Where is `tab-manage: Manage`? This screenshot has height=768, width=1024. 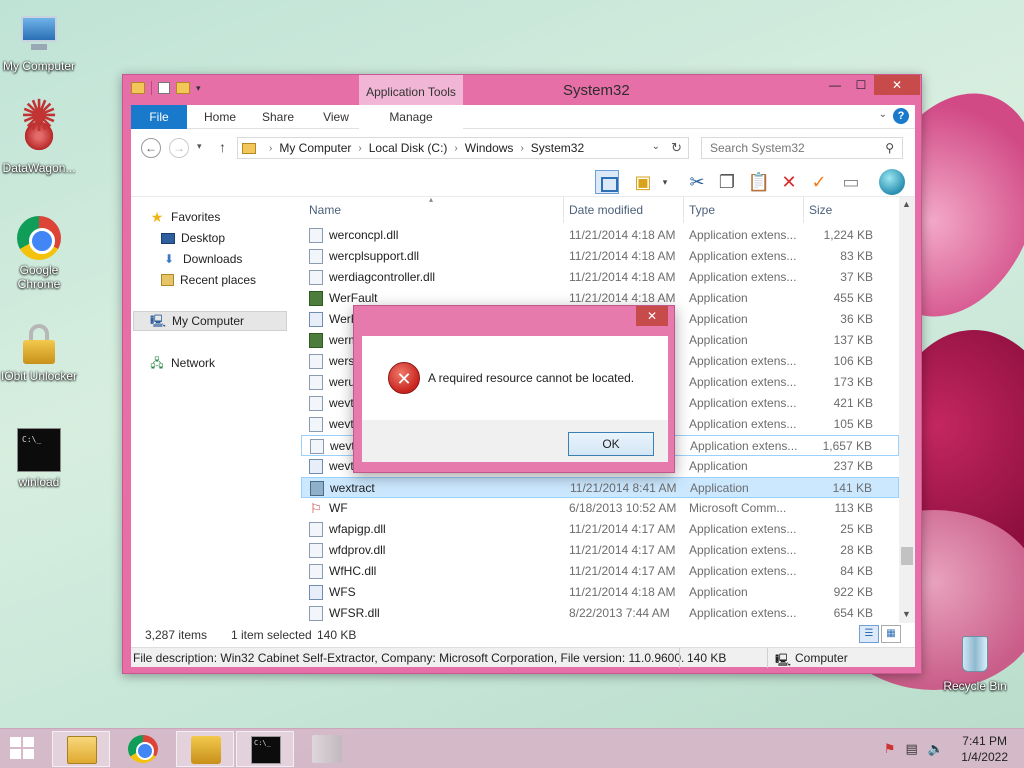
tab-manage: Manage is located at coordinates (411, 117).